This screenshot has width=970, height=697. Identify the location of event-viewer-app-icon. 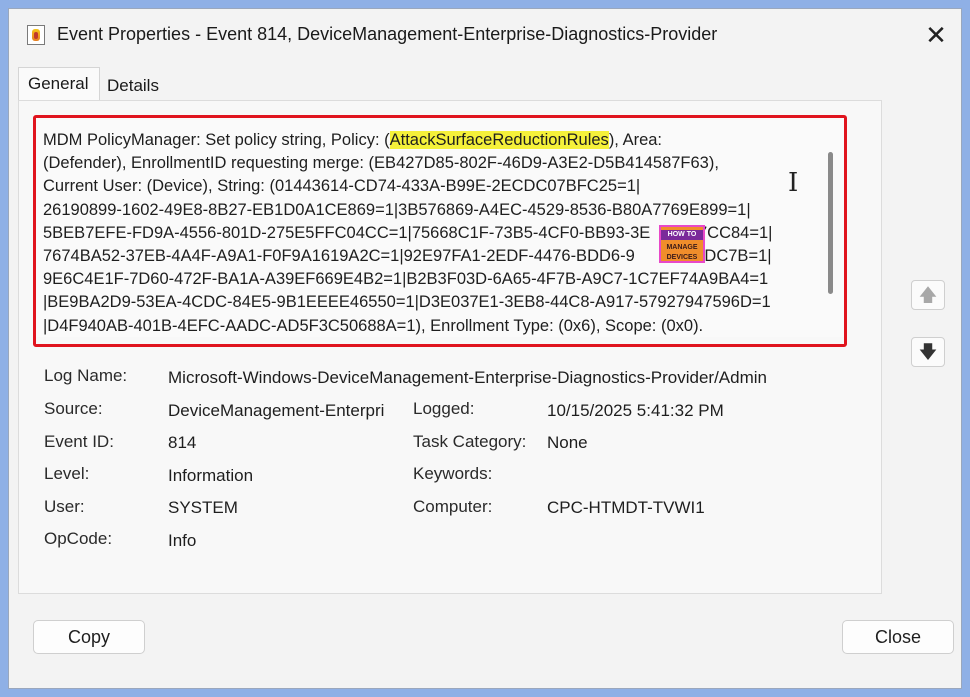
(36, 35).